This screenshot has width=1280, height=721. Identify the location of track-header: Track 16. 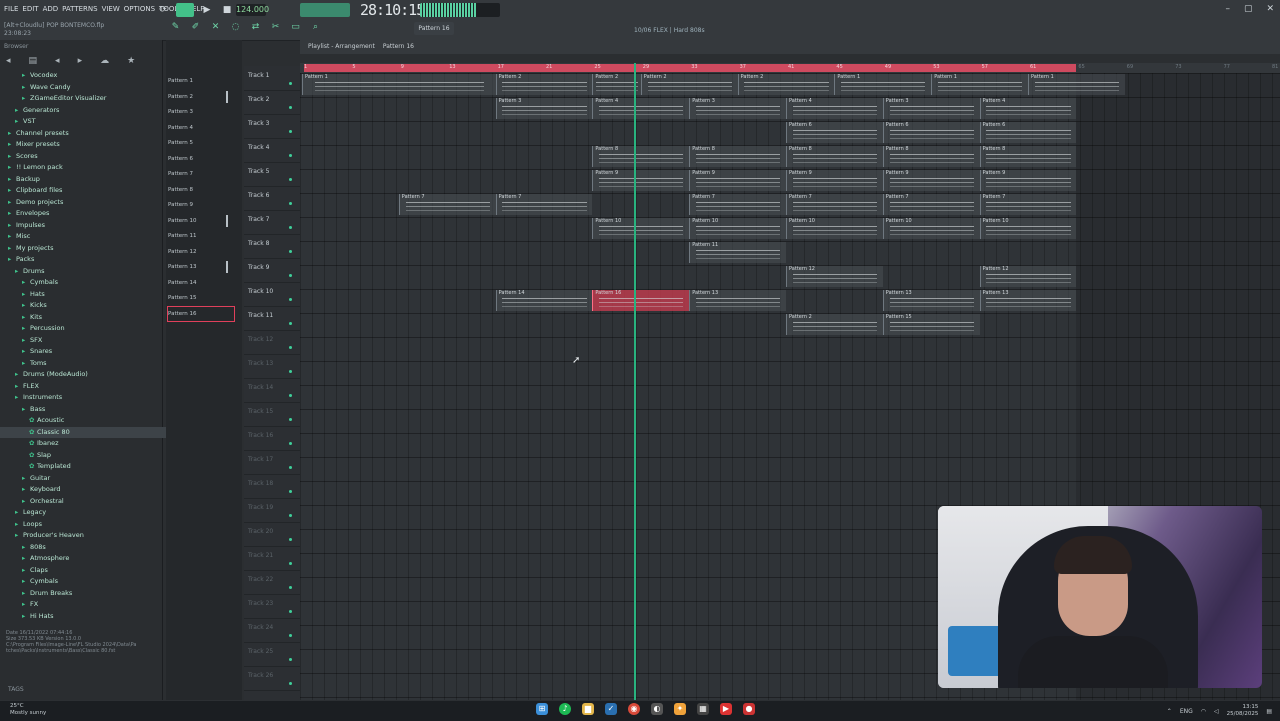
(272, 438).